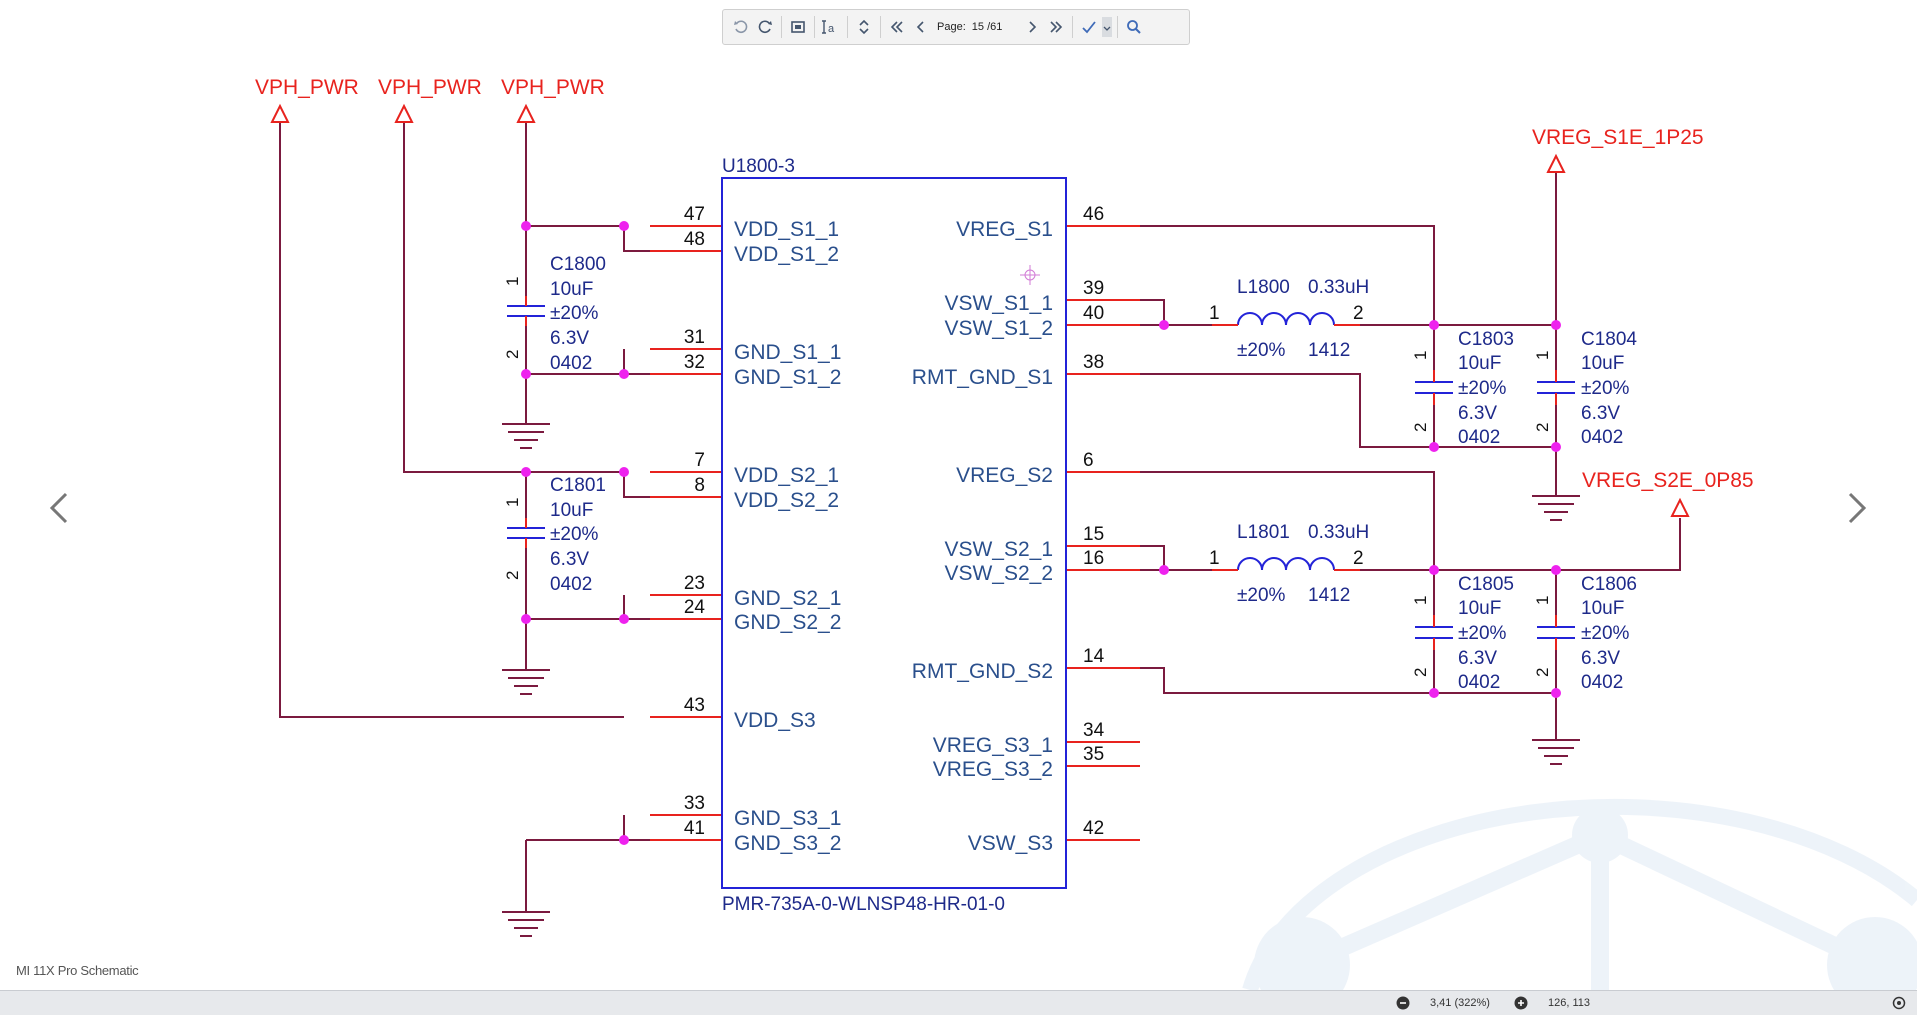 This screenshot has width=1917, height=1015. Describe the element at coordinates (798, 27) in the screenshot. I see `fit-page-icon` at that location.